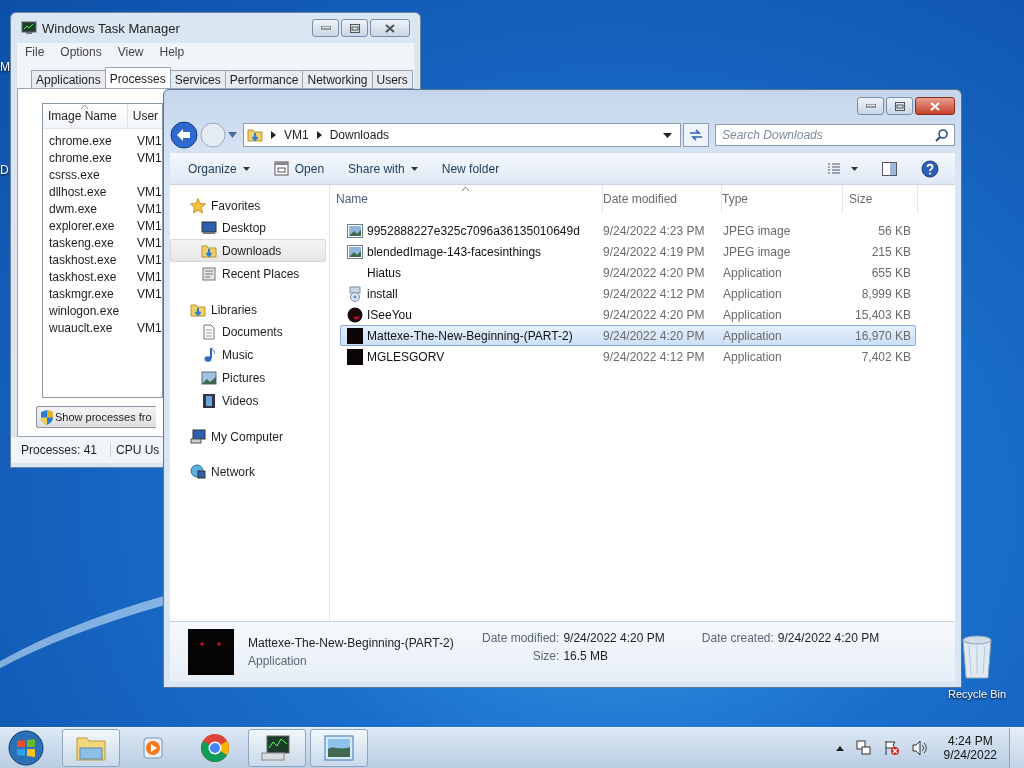  I want to click on tab: Users, so click(392, 79).